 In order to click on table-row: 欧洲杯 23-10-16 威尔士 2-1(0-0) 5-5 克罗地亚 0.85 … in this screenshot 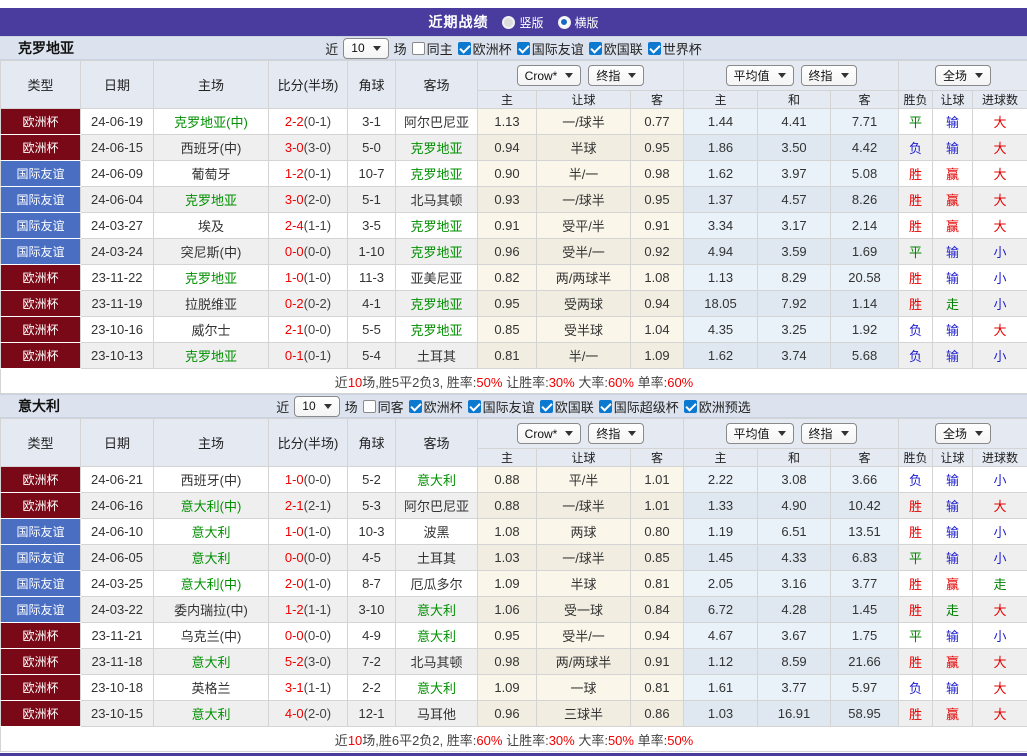, I will do `click(514, 330)`.